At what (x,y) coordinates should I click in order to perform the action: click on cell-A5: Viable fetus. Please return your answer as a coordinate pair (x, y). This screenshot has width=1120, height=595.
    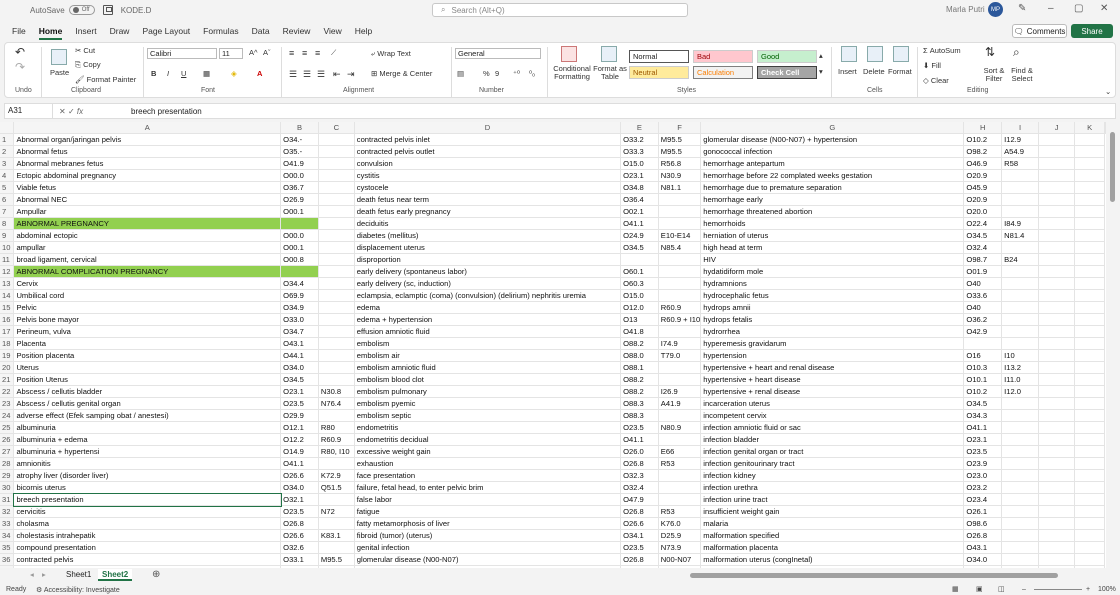
    Looking at the image, I should click on (147, 188).